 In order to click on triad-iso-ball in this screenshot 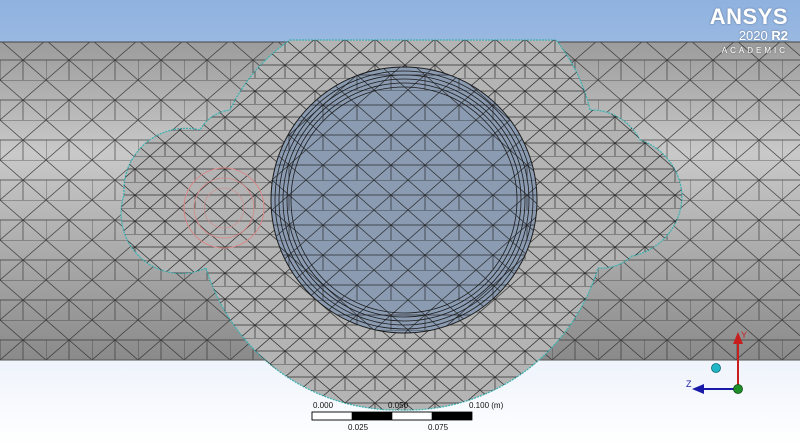, I will do `click(716, 368)`.